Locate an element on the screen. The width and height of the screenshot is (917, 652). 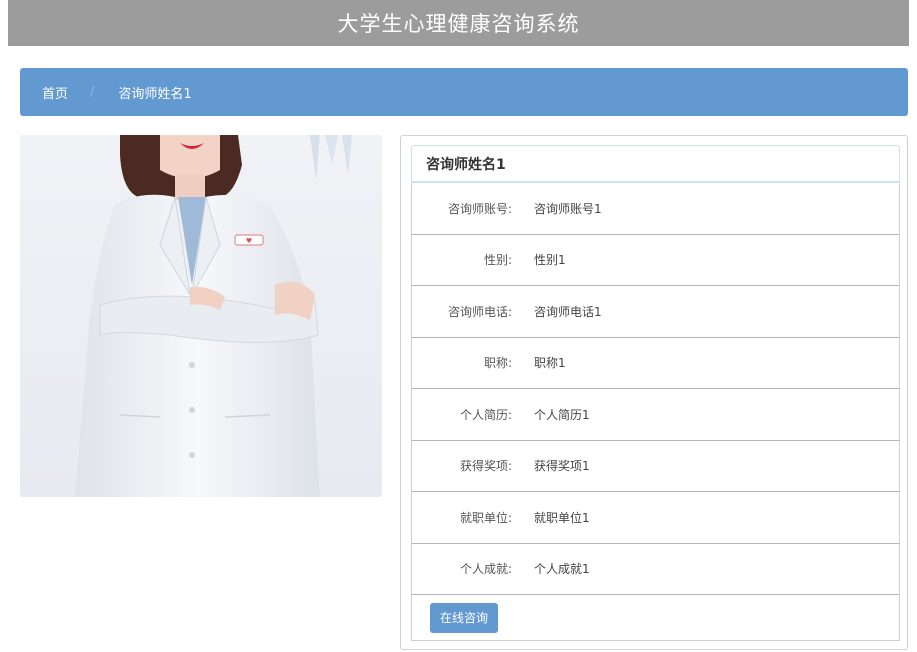
detail-row-employer: 就职单位: 就职单位1 is located at coordinates (655, 518).